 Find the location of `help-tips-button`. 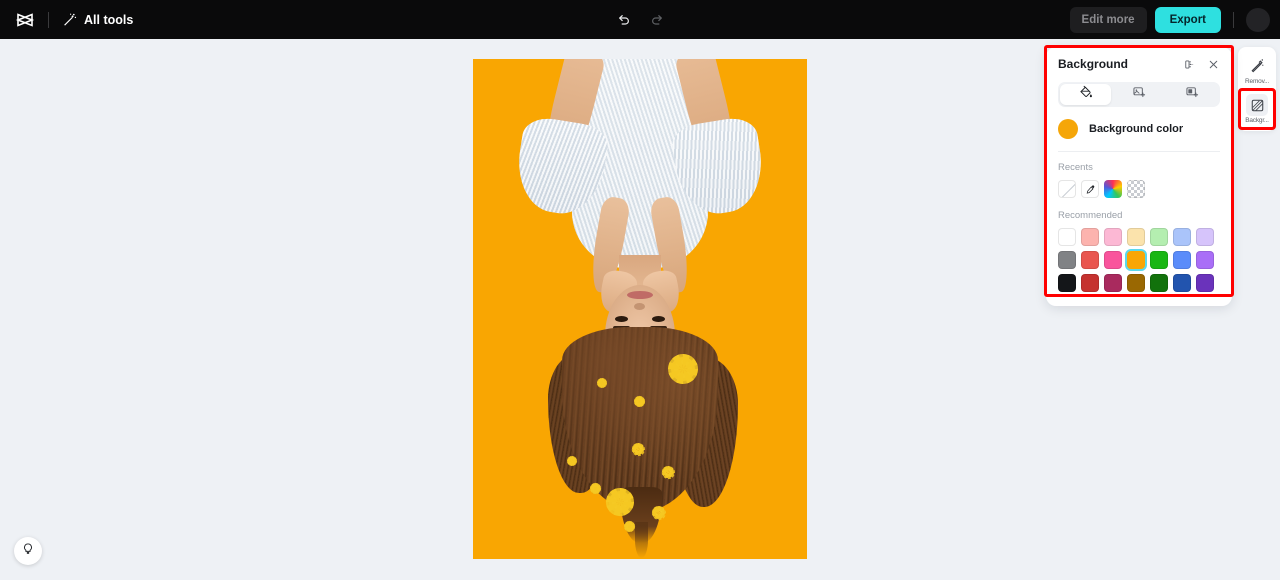

help-tips-button is located at coordinates (28, 551).